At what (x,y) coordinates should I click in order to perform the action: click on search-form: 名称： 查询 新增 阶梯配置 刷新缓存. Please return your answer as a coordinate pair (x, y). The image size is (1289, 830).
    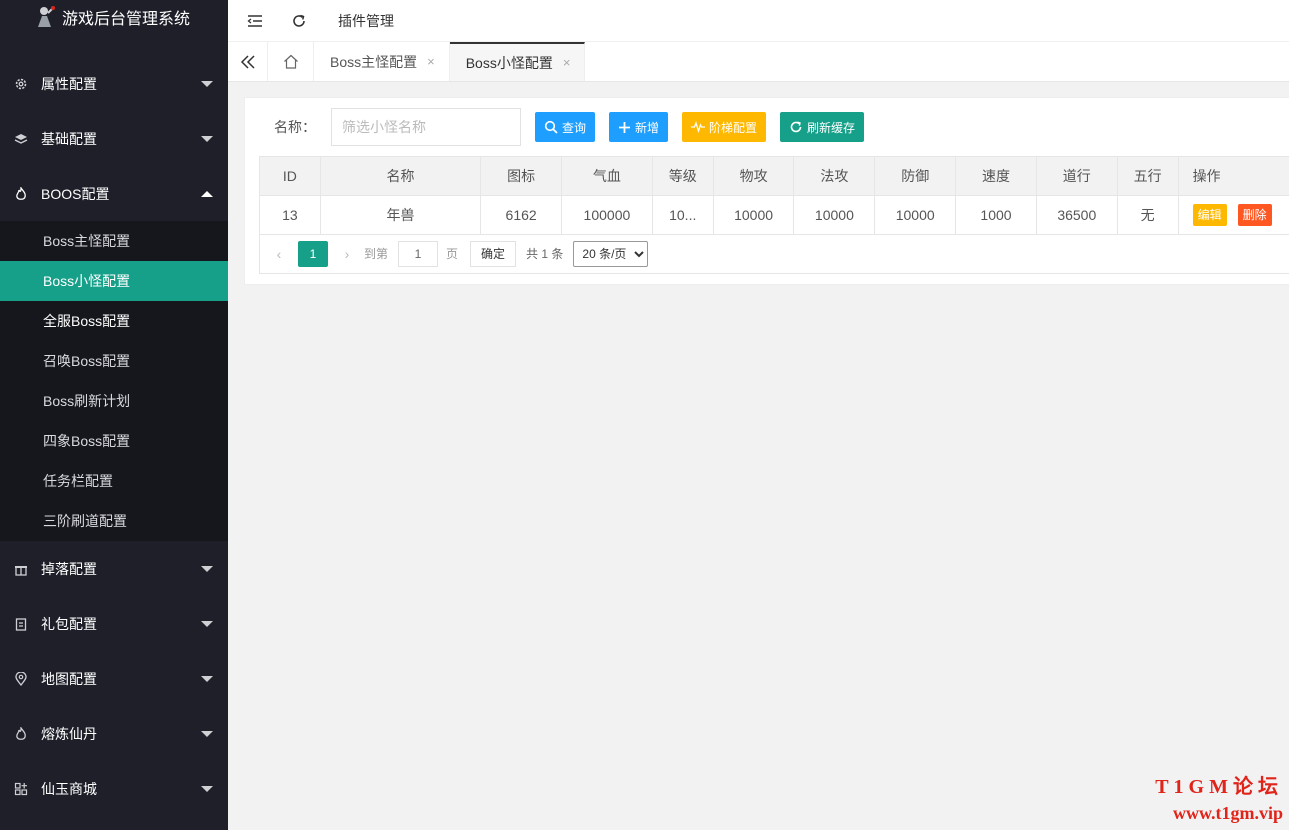
    Looking at the image, I should click on (569, 127).